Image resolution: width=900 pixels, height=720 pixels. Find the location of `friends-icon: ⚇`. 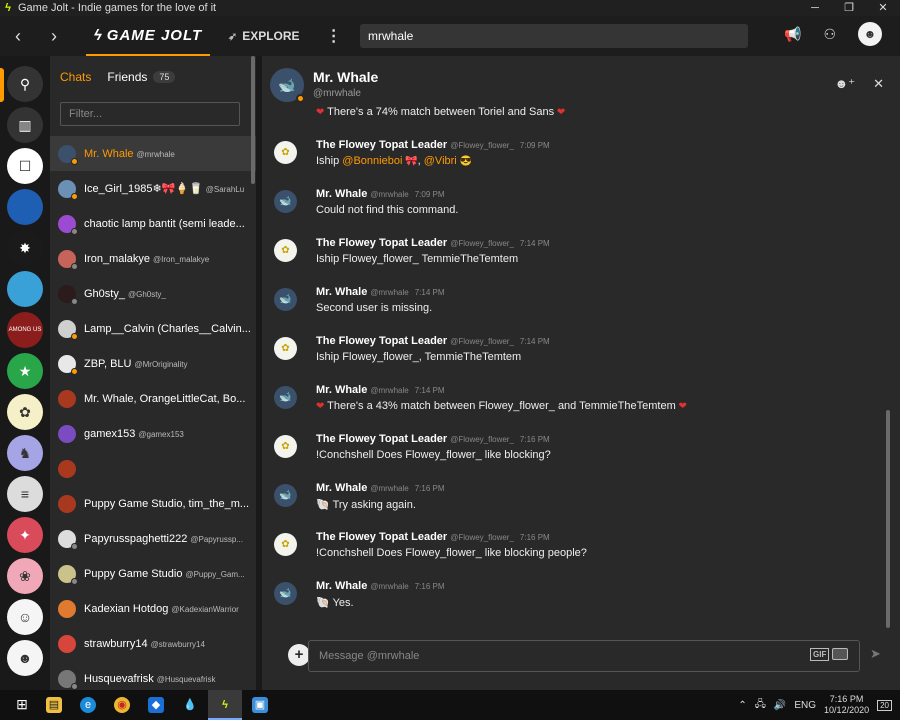

friends-icon: ⚇ is located at coordinates (829, 34).